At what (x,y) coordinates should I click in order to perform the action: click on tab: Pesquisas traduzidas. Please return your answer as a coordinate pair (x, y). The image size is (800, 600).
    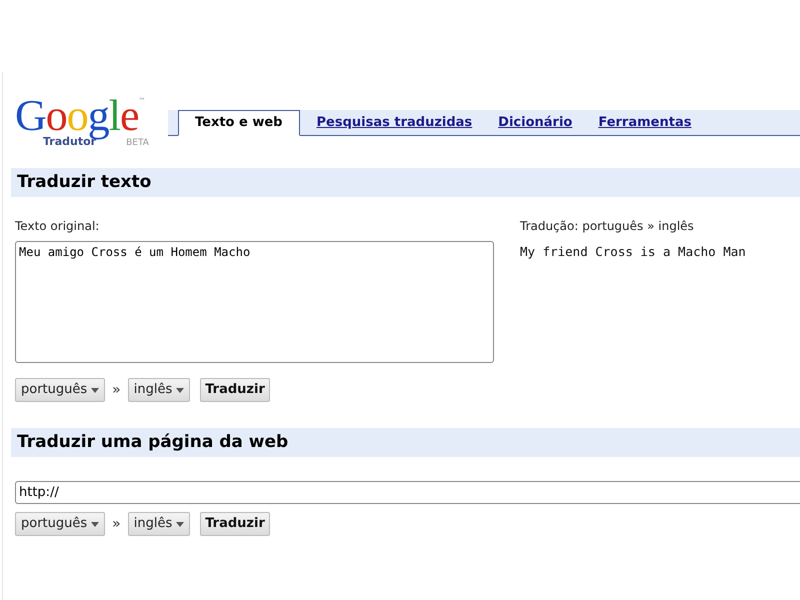
    Looking at the image, I should click on (395, 122).